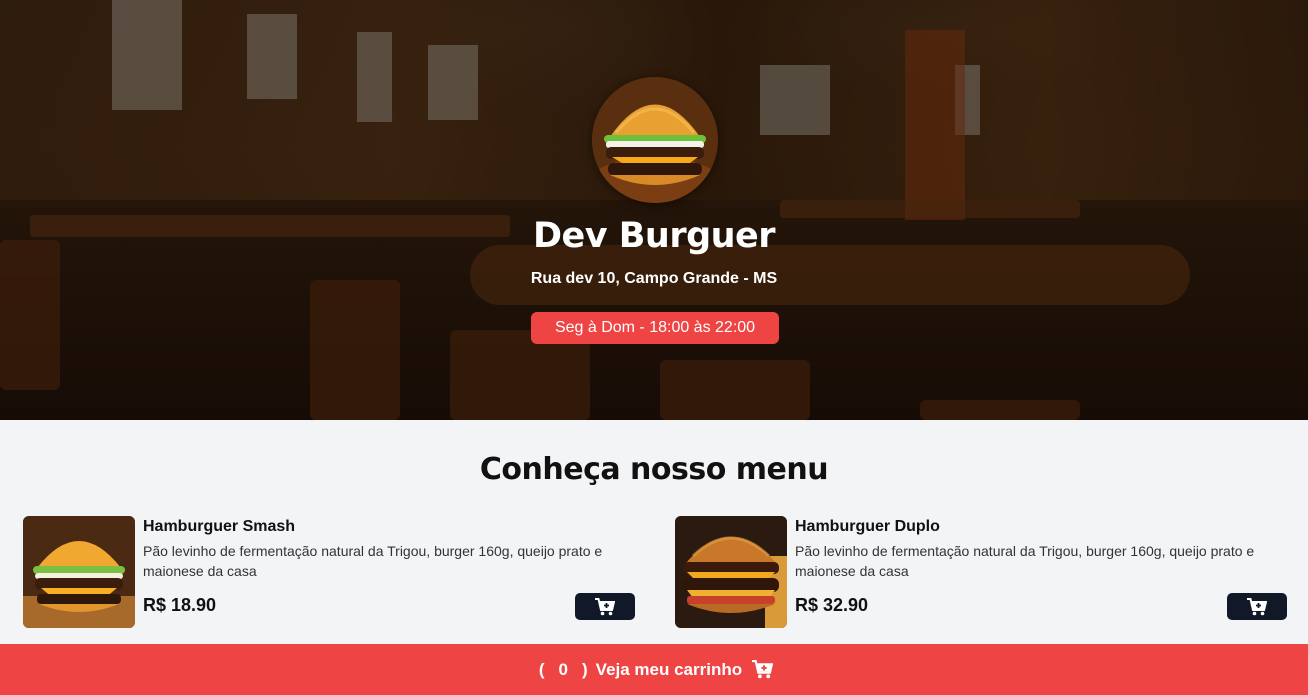  Describe the element at coordinates (219, 526) in the screenshot. I see `product-name: Hamburguer Smash` at that location.